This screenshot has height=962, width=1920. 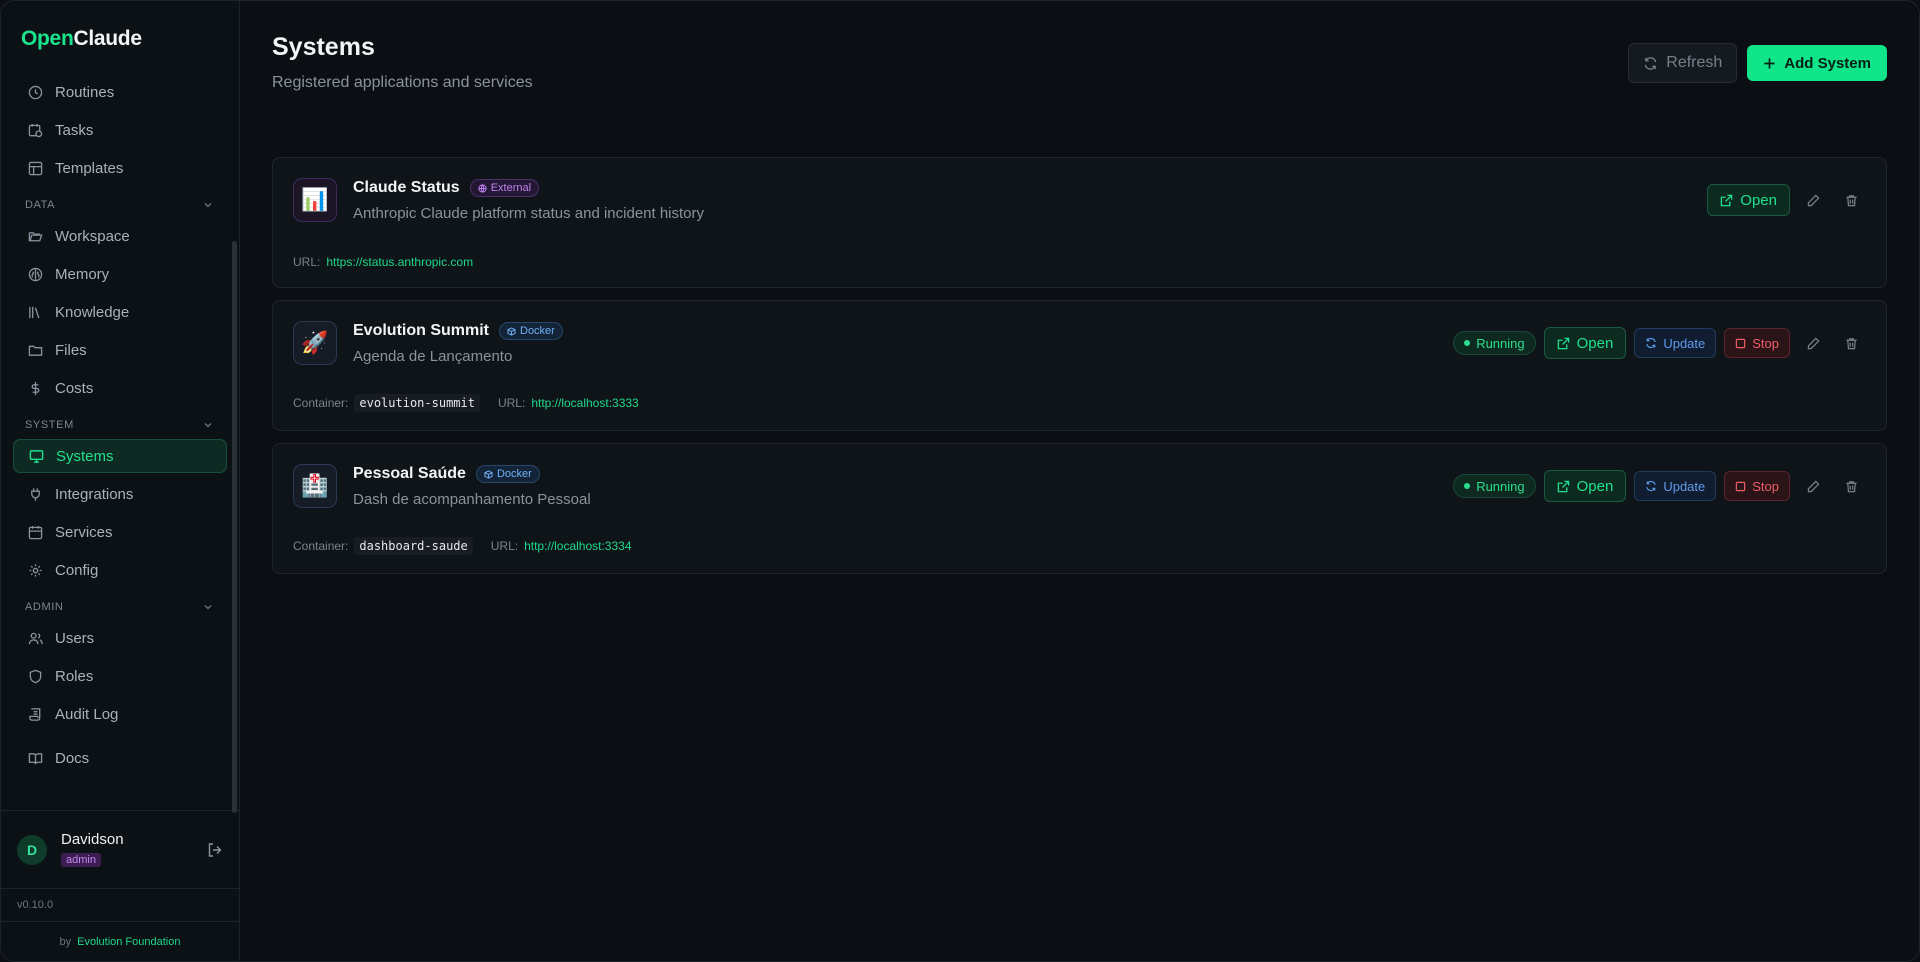 I want to click on sidebar-item-knowledge: Knowledge, so click(x=120, y=312).